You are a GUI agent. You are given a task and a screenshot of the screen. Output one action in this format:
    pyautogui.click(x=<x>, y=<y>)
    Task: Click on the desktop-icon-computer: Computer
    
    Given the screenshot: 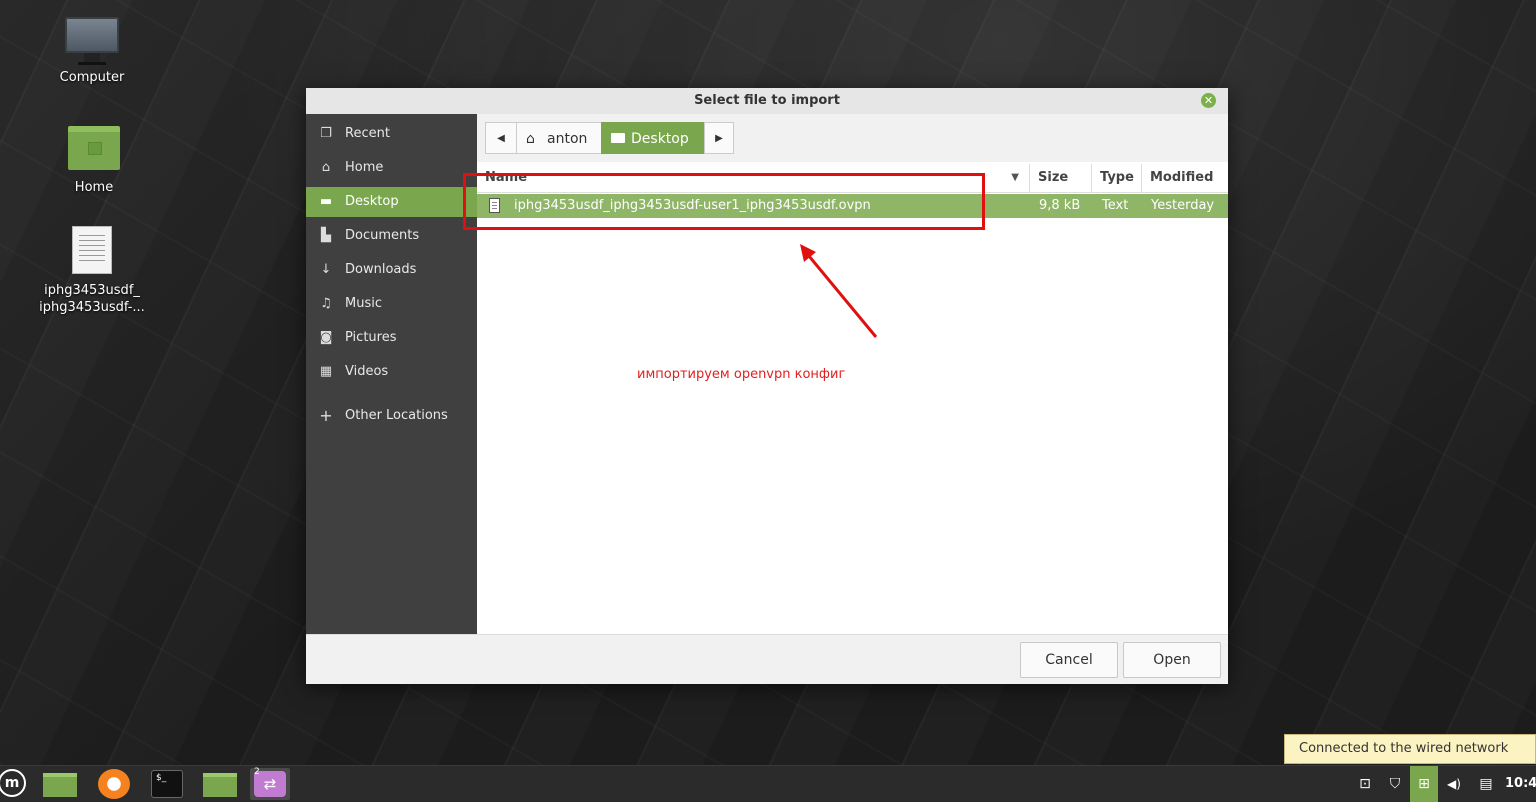 What is the action you would take?
    pyautogui.click(x=92, y=51)
    